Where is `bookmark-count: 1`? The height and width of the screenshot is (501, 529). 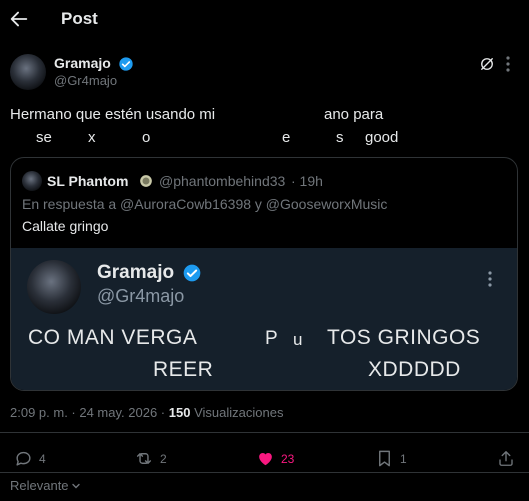 bookmark-count: 1 is located at coordinates (403, 458).